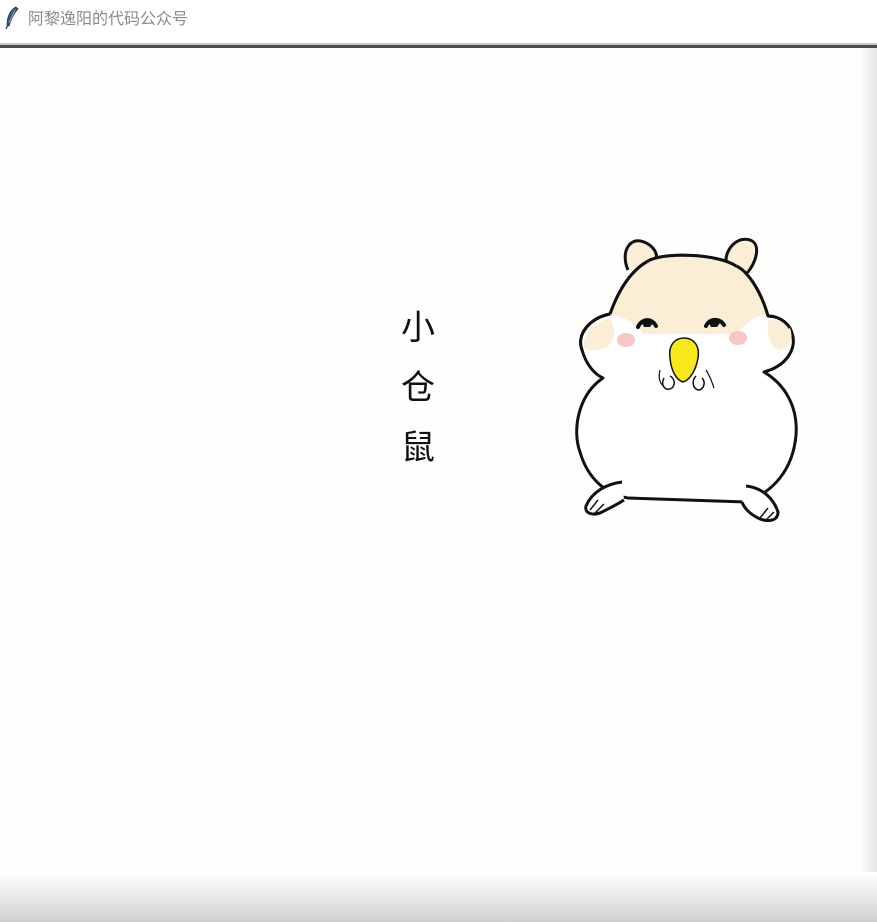  I want to click on title-char-2: 仓, so click(418, 388).